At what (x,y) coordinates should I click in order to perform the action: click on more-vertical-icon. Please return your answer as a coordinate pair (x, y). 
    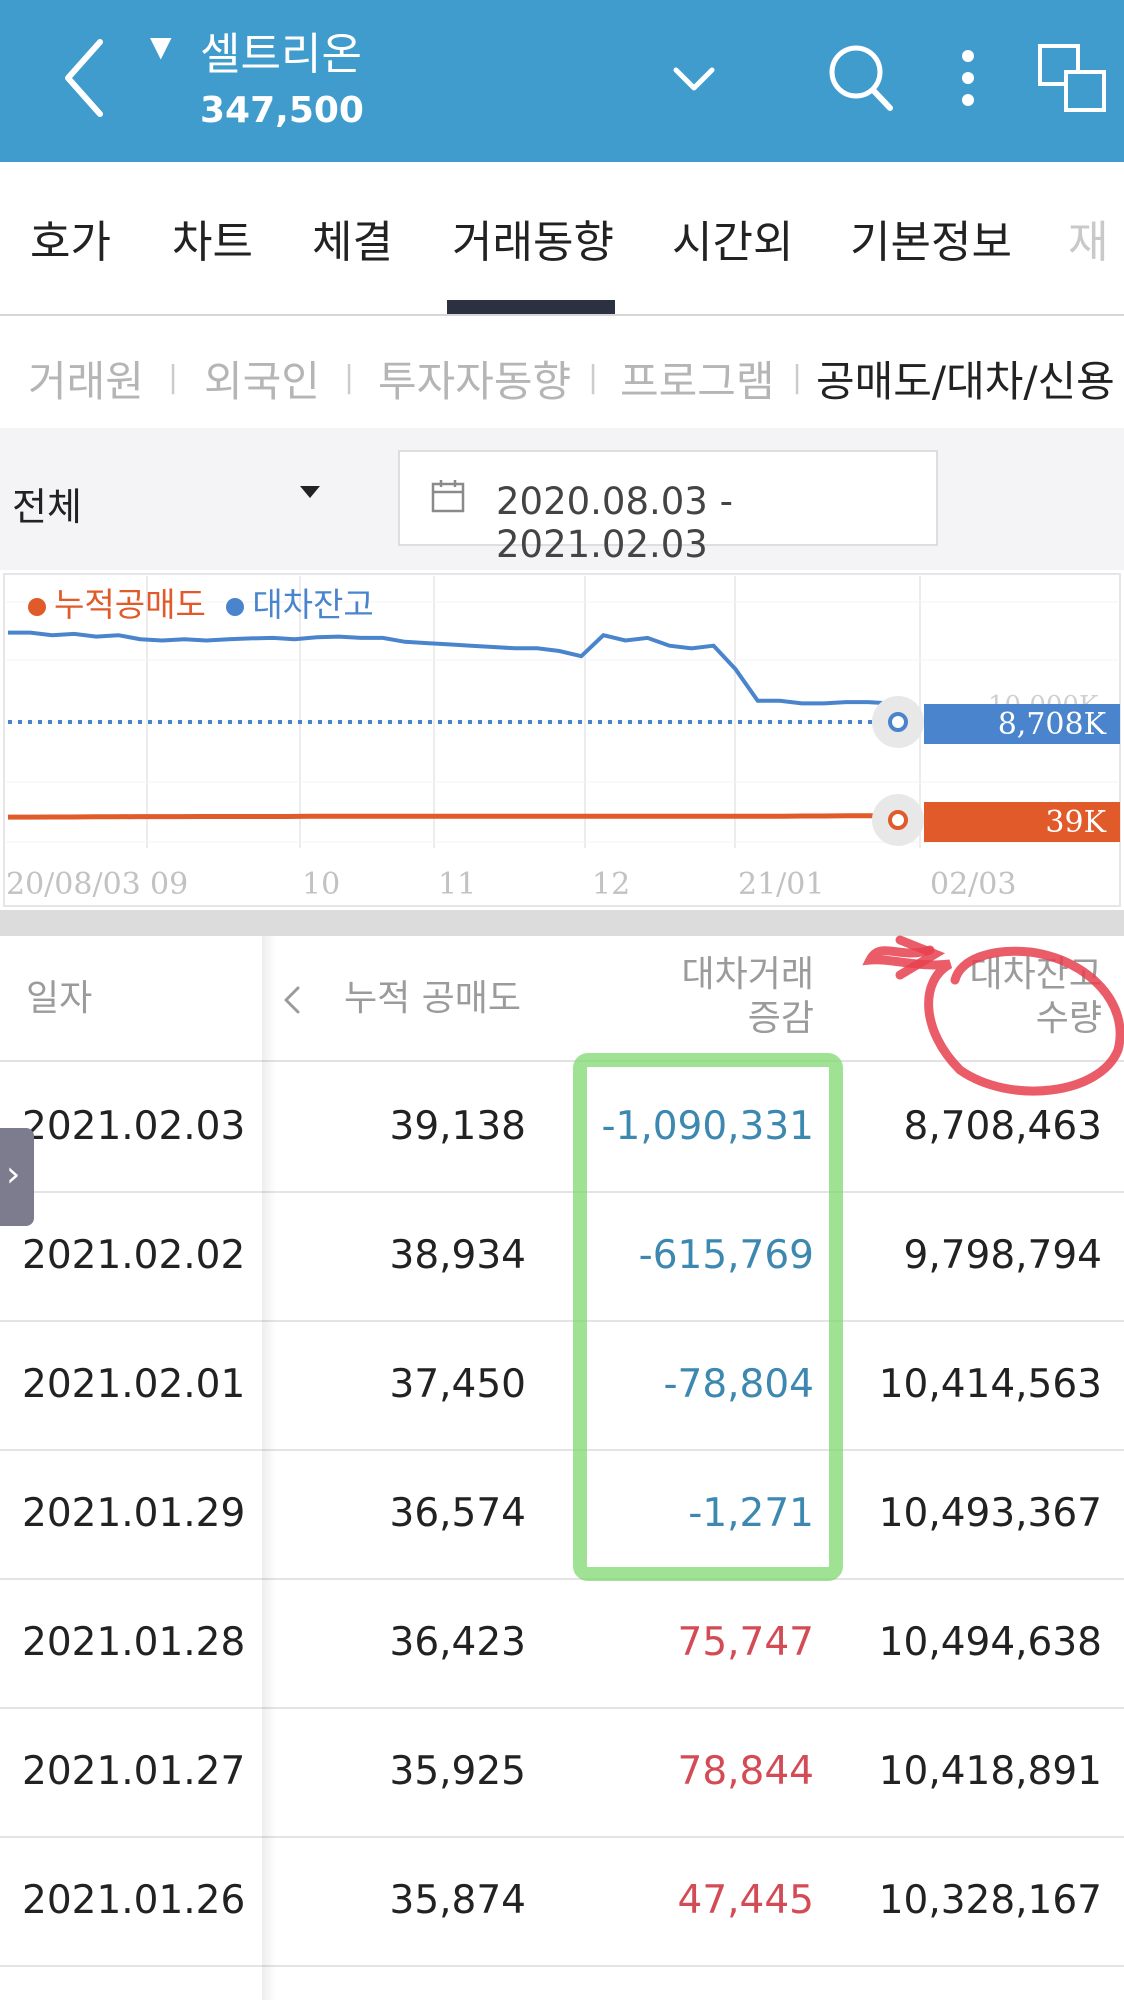
    Looking at the image, I should click on (968, 78).